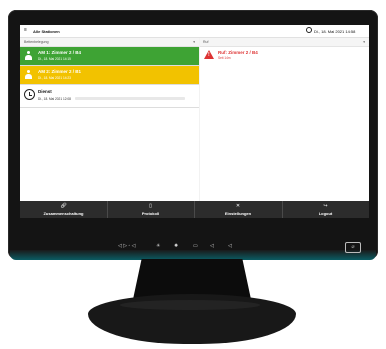  Describe the element at coordinates (284, 42) in the screenshot. I see `call-panel-header: Ruf ▾` at that location.